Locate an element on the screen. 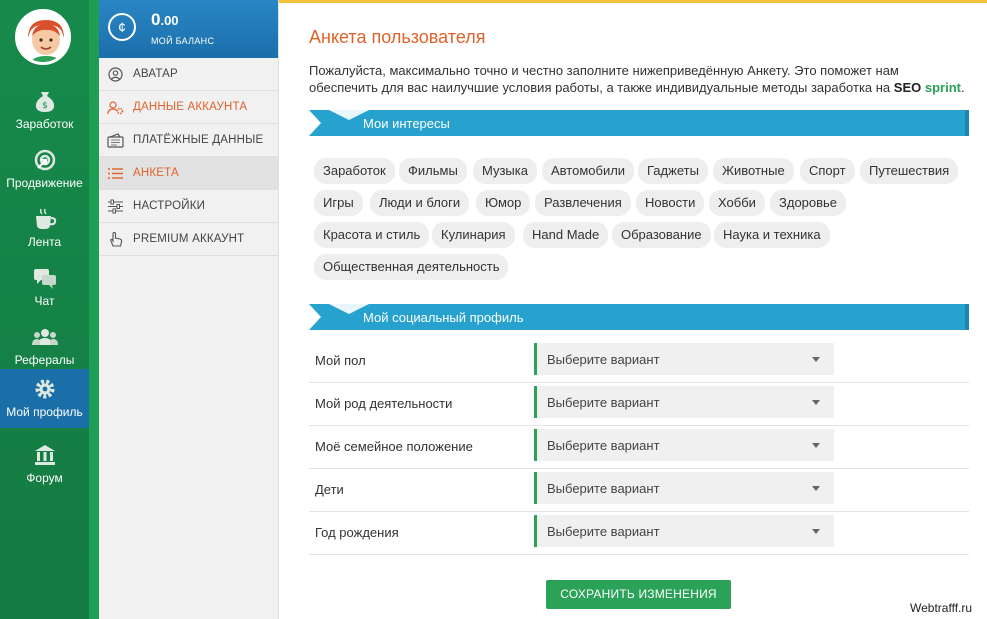 Image resolution: width=987 pixels, height=619 pixels. marital-status-select: Выберите вариант is located at coordinates (684, 445).